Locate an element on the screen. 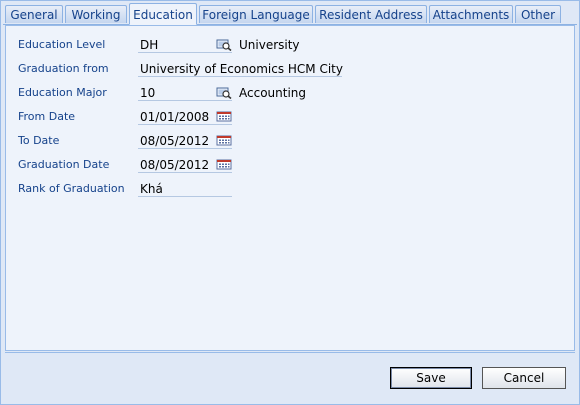 The width and height of the screenshot is (580, 405). education-level-row: Education Level DH University is located at coordinates (286, 45).